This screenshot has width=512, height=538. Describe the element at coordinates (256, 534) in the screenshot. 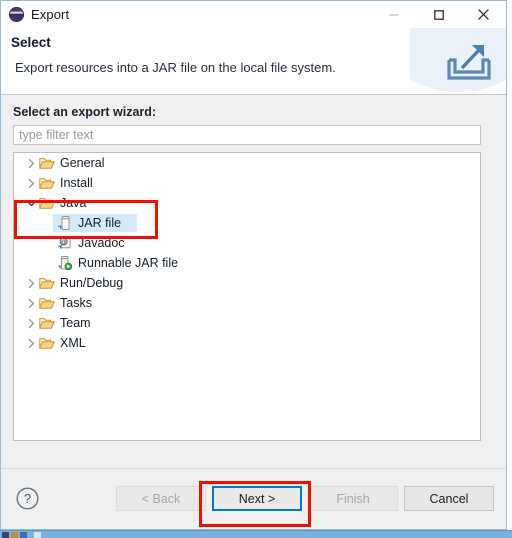

I see `desktop-taskbar` at that location.